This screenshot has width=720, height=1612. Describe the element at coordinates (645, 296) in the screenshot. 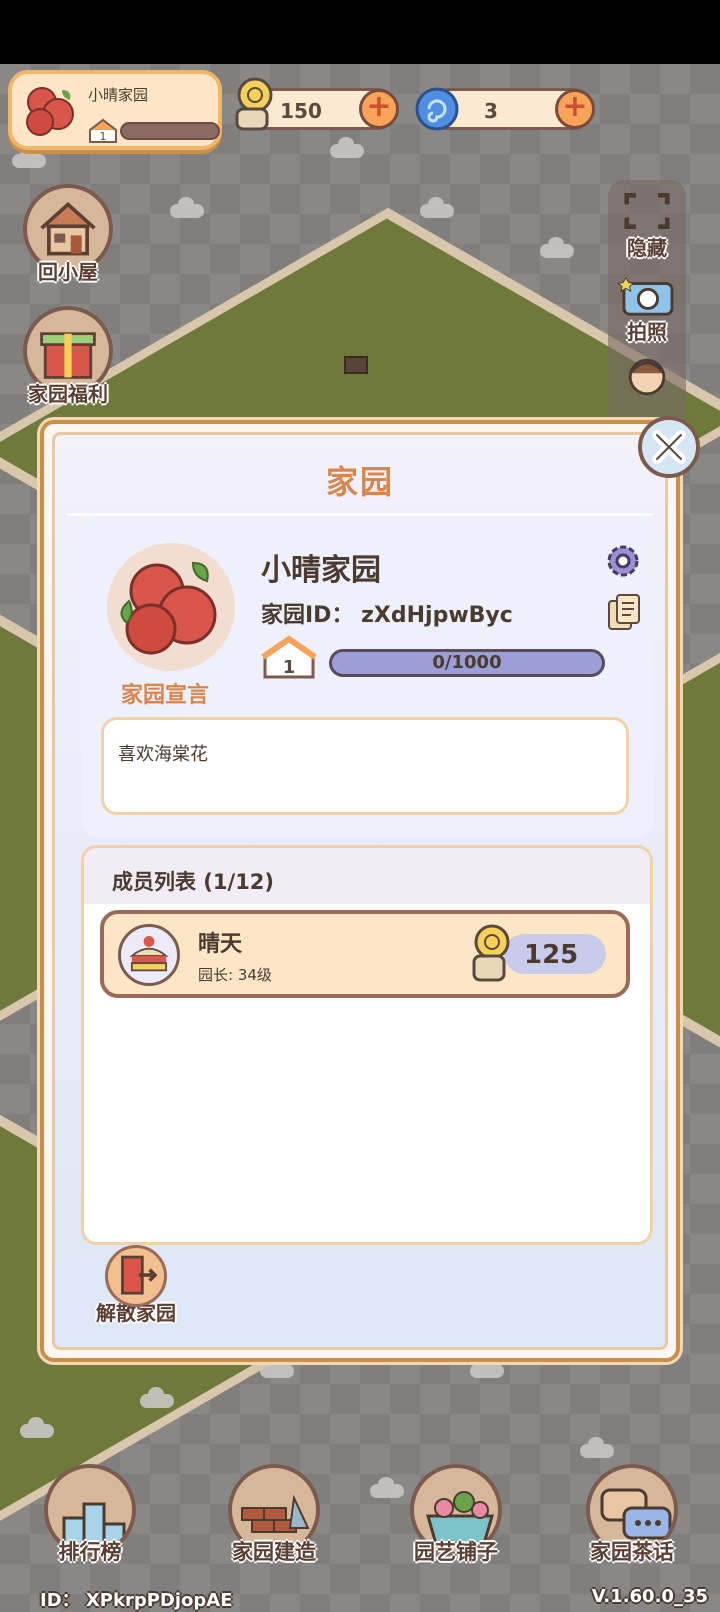

I see `camera-icon` at that location.